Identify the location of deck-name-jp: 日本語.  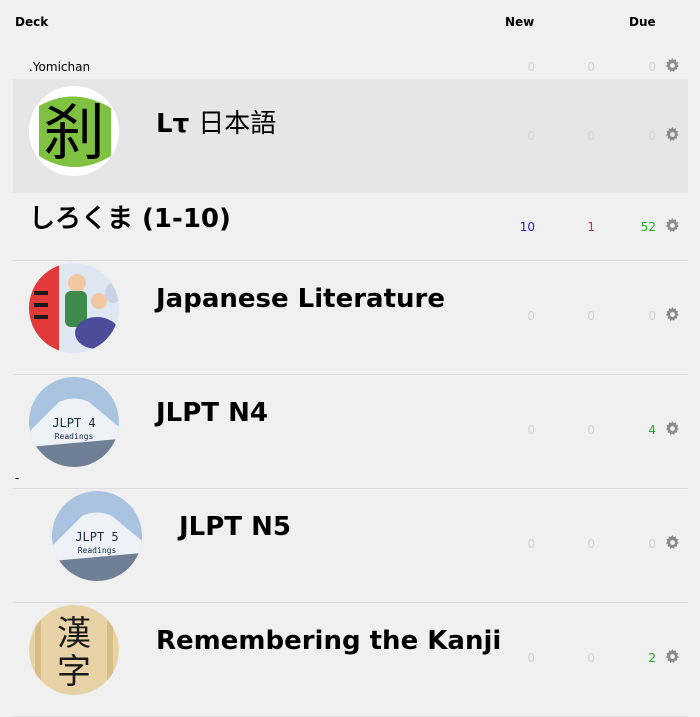
(237, 124).